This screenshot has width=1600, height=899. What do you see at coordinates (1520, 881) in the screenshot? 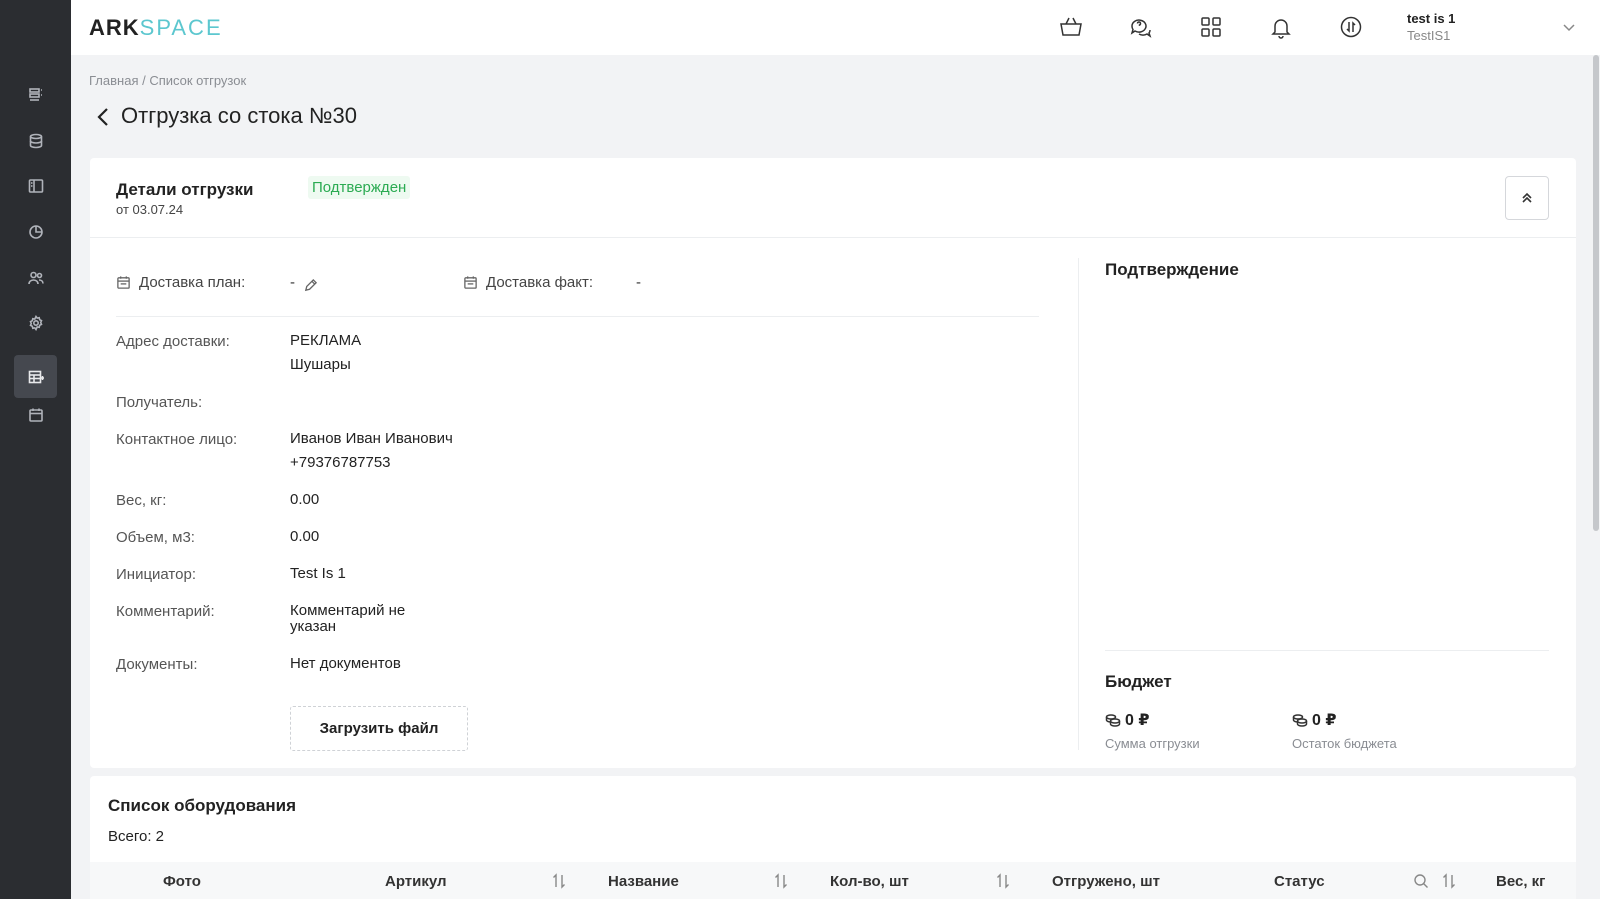
I see `column-header-weight: Вес, кг` at bounding box center [1520, 881].